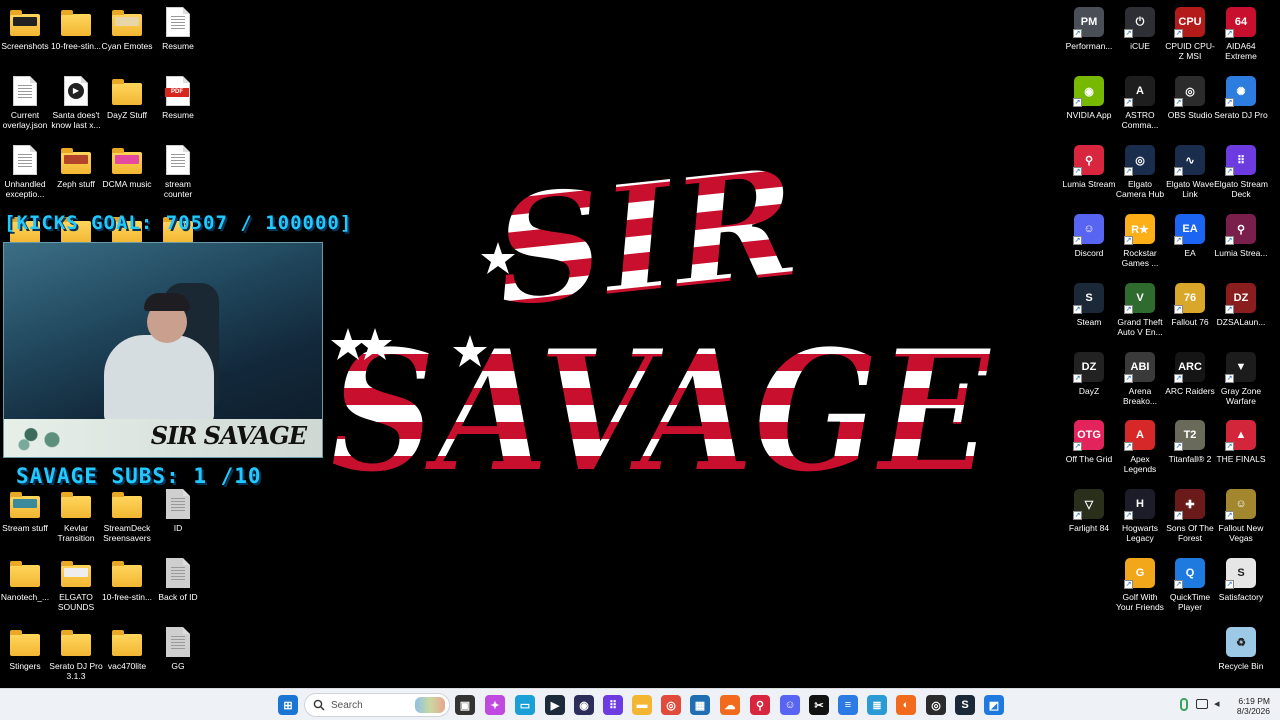 This screenshot has height=720, width=1280. What do you see at coordinates (819, 705) in the screenshot?
I see `capcut-icon: ✂` at bounding box center [819, 705].